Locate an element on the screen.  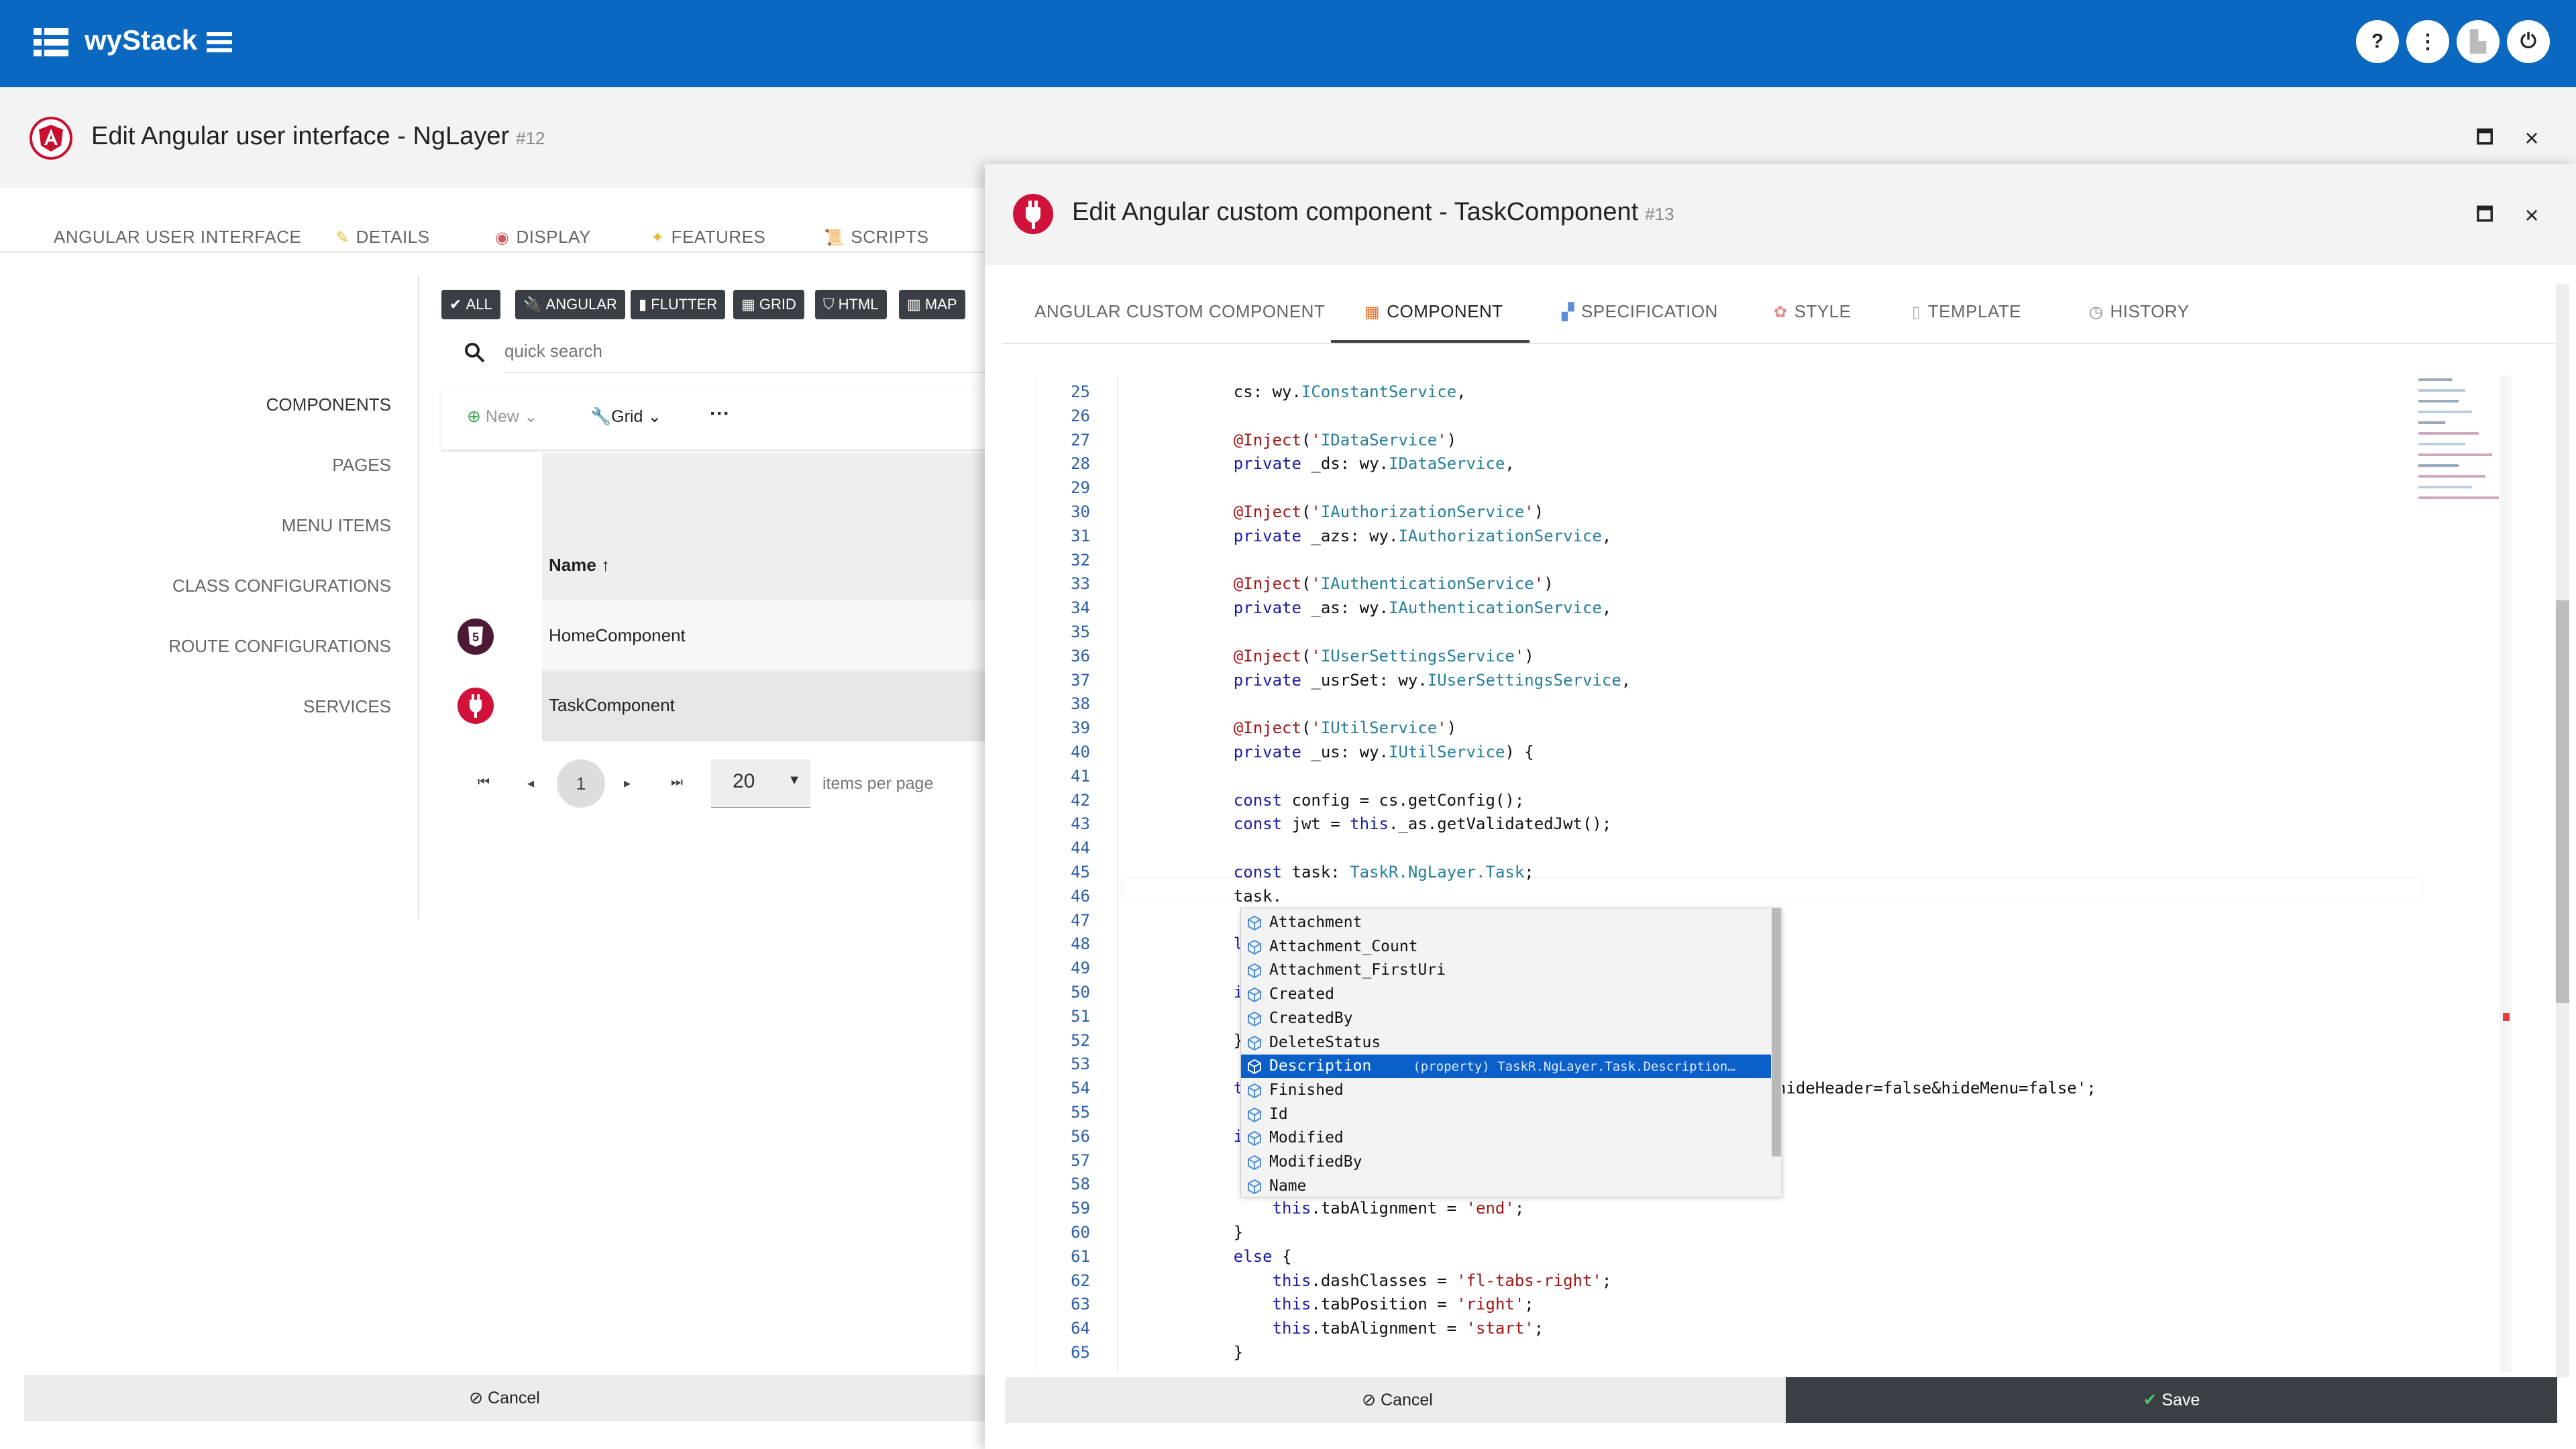
suggestion-item: Id is located at coordinates (1506, 1114).